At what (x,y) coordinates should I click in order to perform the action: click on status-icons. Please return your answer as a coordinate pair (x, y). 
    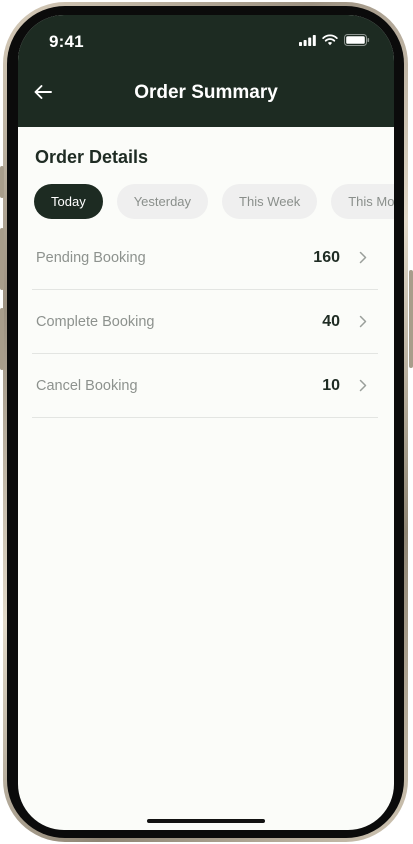
    Looking at the image, I should click on (334, 42).